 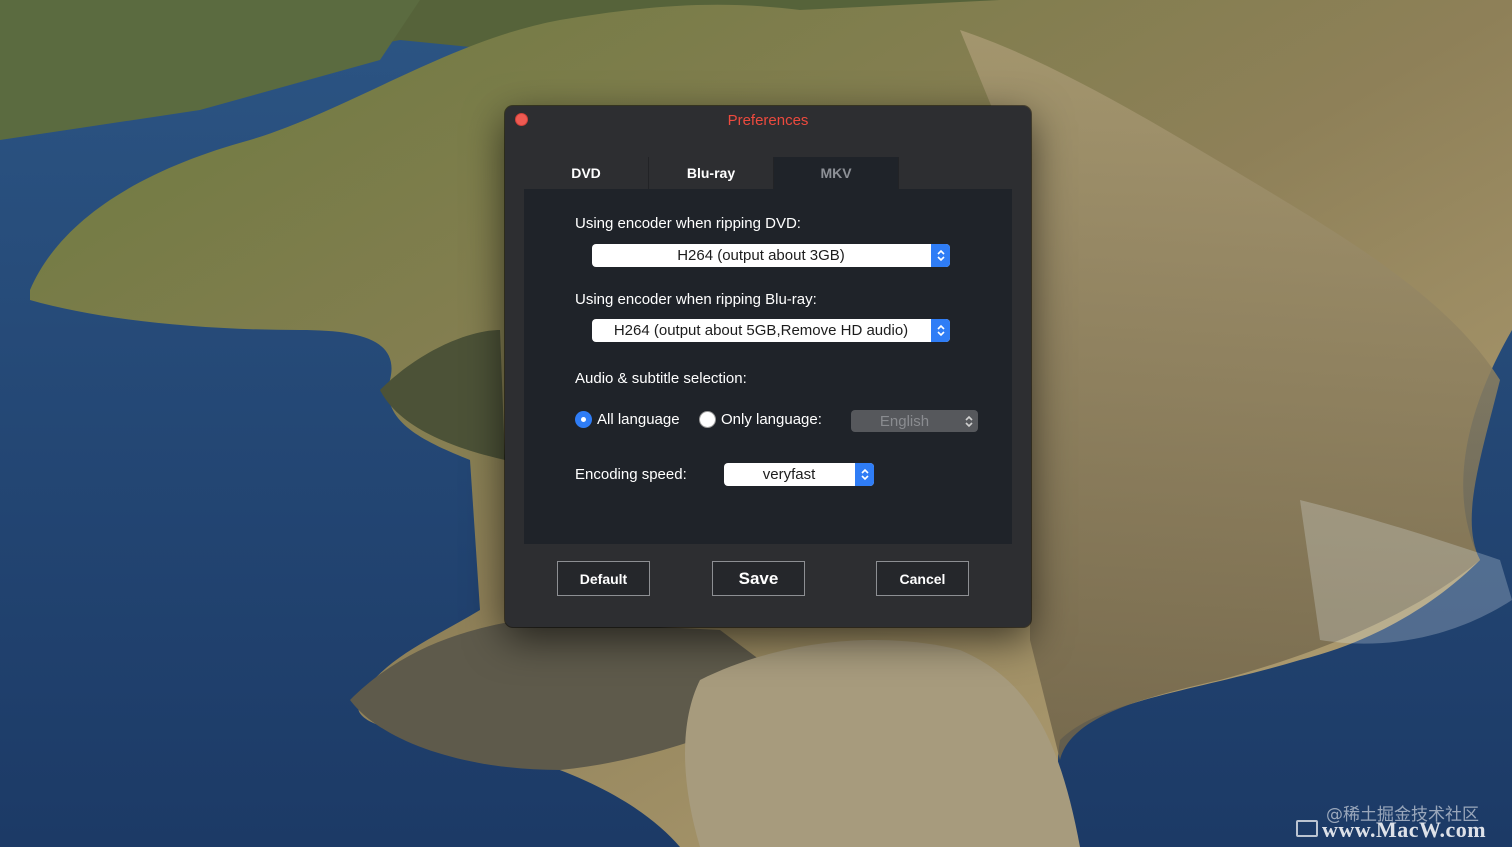 What do you see at coordinates (761, 255) in the screenshot?
I see `dvd-encoder-value: H264 (output about 3GB)` at bounding box center [761, 255].